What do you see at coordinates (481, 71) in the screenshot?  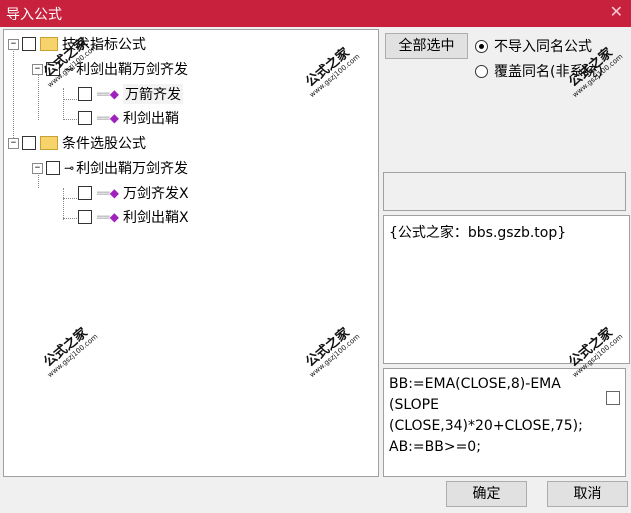 I see `radio-unselected-icon` at bounding box center [481, 71].